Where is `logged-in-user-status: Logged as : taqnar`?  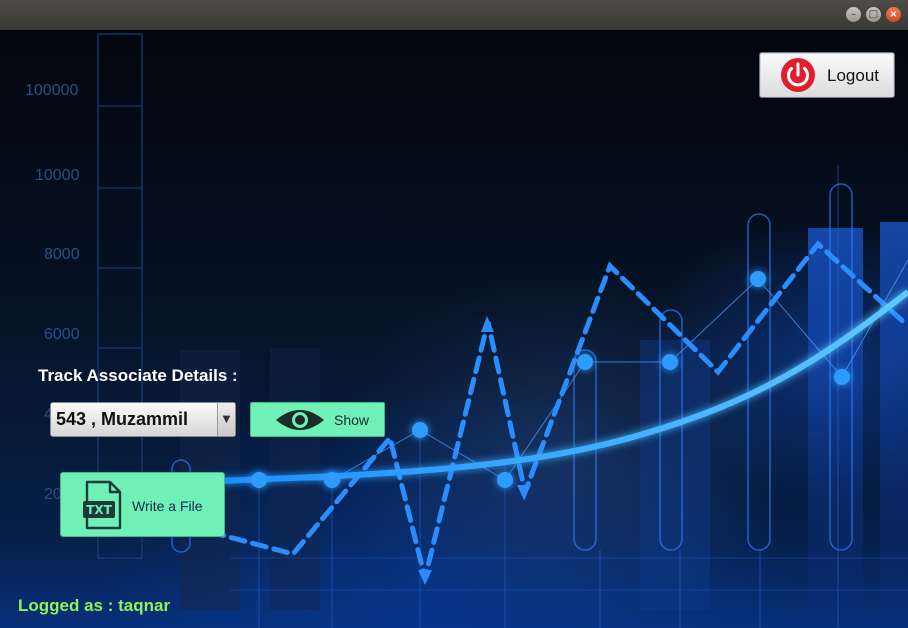 logged-in-user-status: Logged as : taqnar is located at coordinates (94, 605).